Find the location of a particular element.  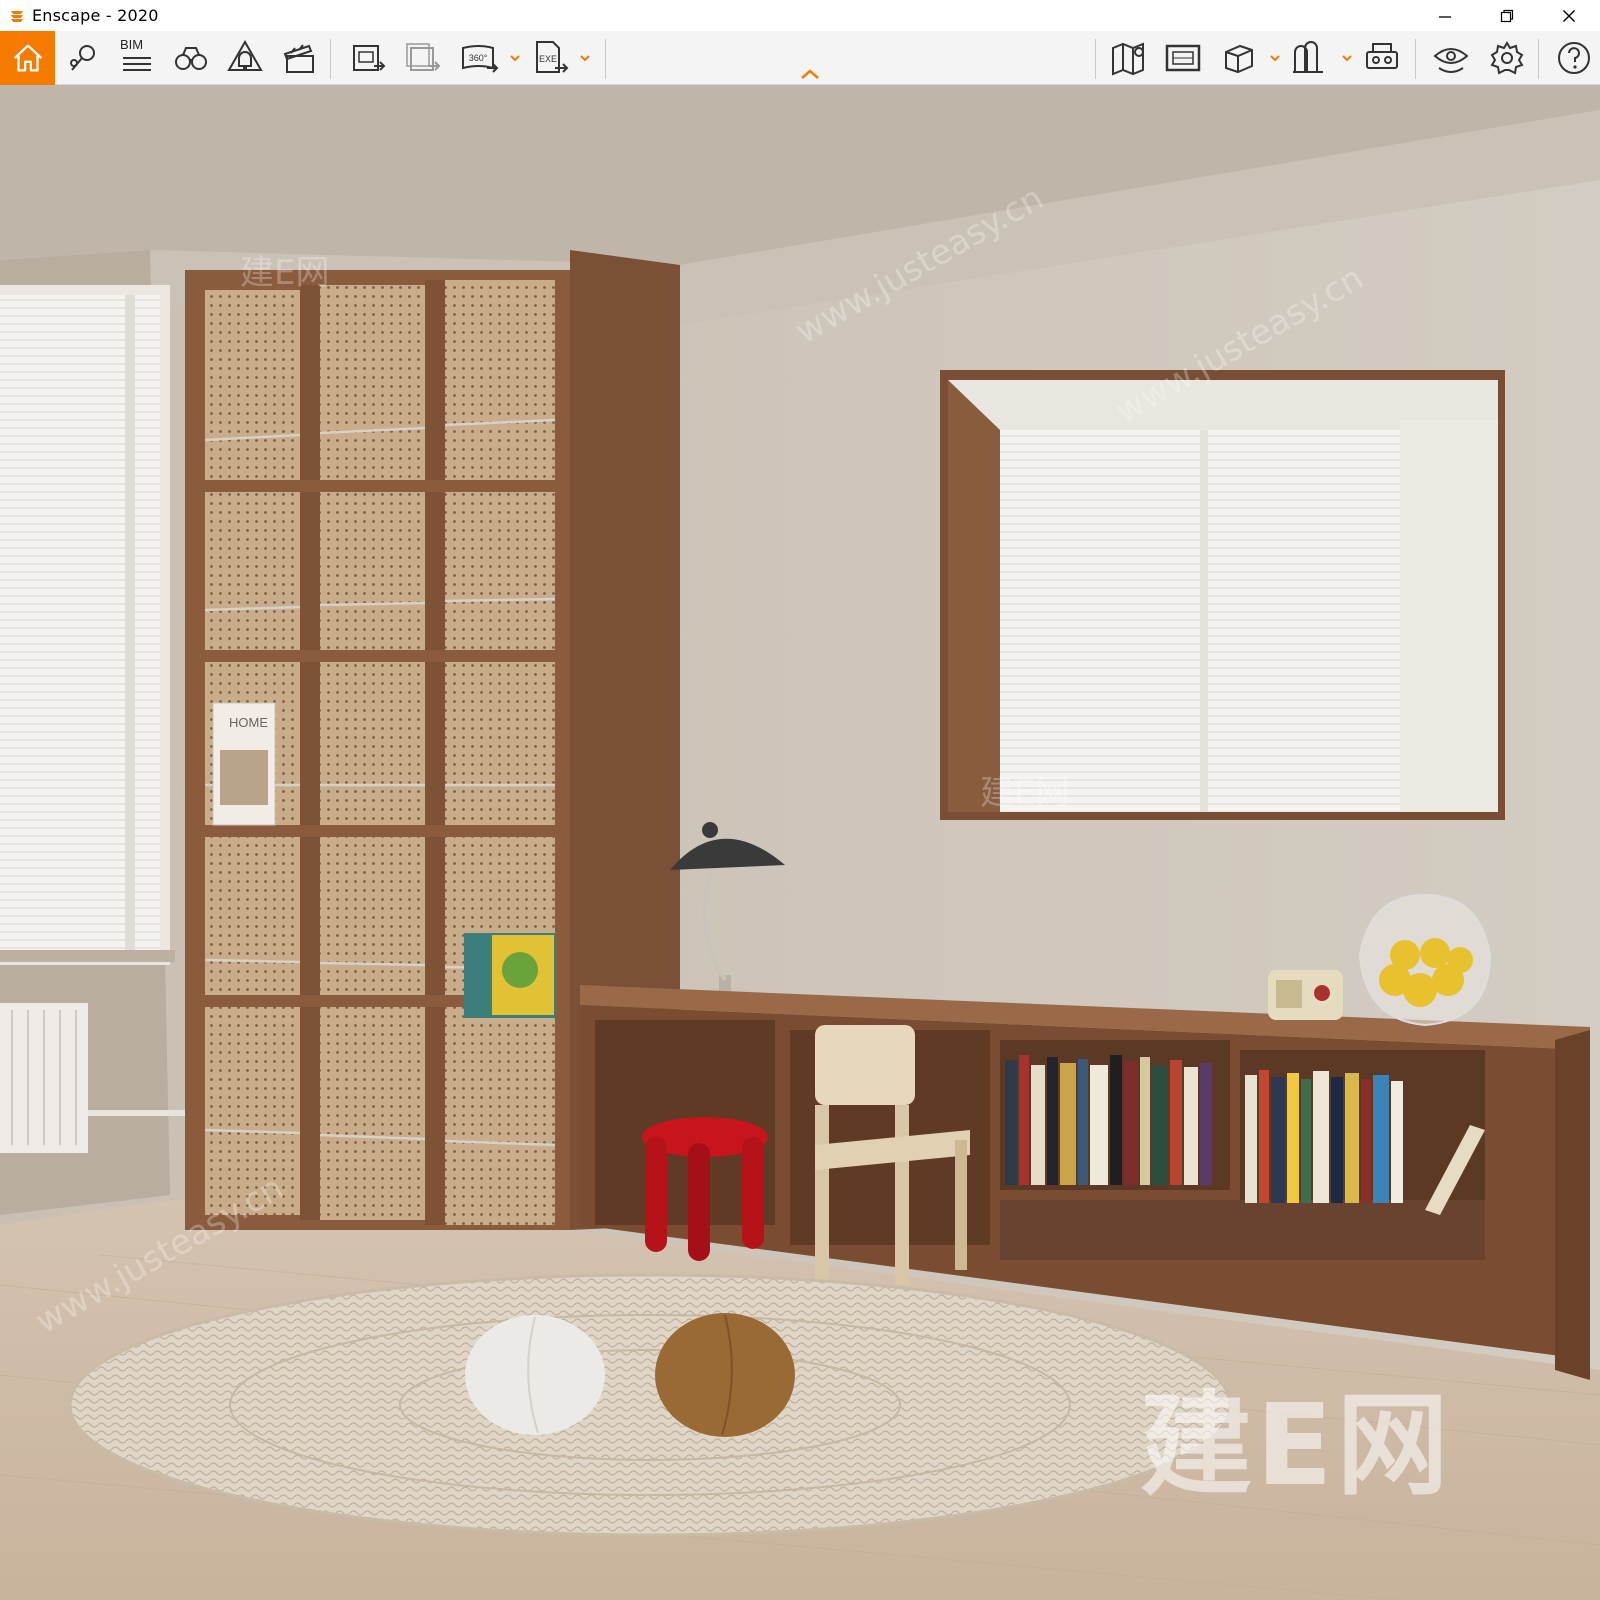

notifications-button is located at coordinates (245, 58).